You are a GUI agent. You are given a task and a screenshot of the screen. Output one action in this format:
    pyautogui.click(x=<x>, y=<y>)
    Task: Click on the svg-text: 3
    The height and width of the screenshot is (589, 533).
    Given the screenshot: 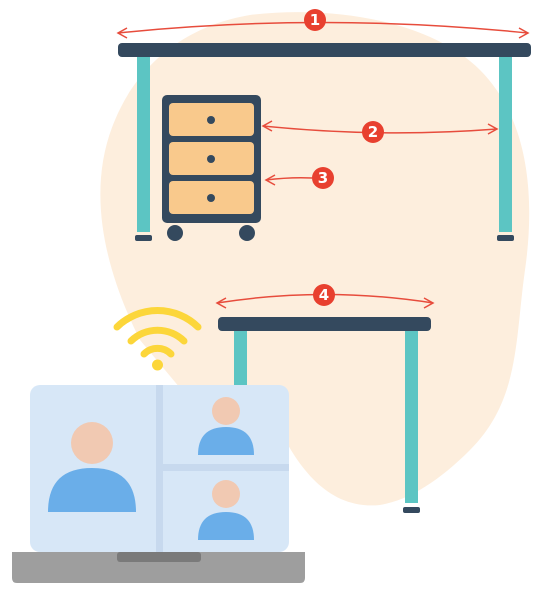 What is the action you would take?
    pyautogui.click(x=323, y=178)
    